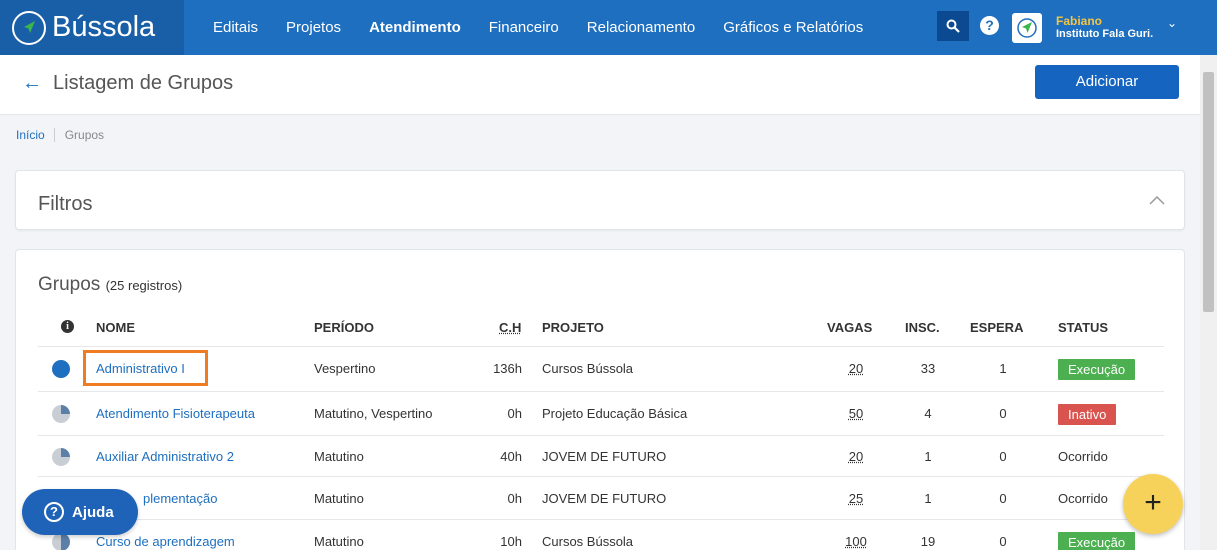  Describe the element at coordinates (1208, 192) in the screenshot. I see `scrollbar-thumb` at that location.